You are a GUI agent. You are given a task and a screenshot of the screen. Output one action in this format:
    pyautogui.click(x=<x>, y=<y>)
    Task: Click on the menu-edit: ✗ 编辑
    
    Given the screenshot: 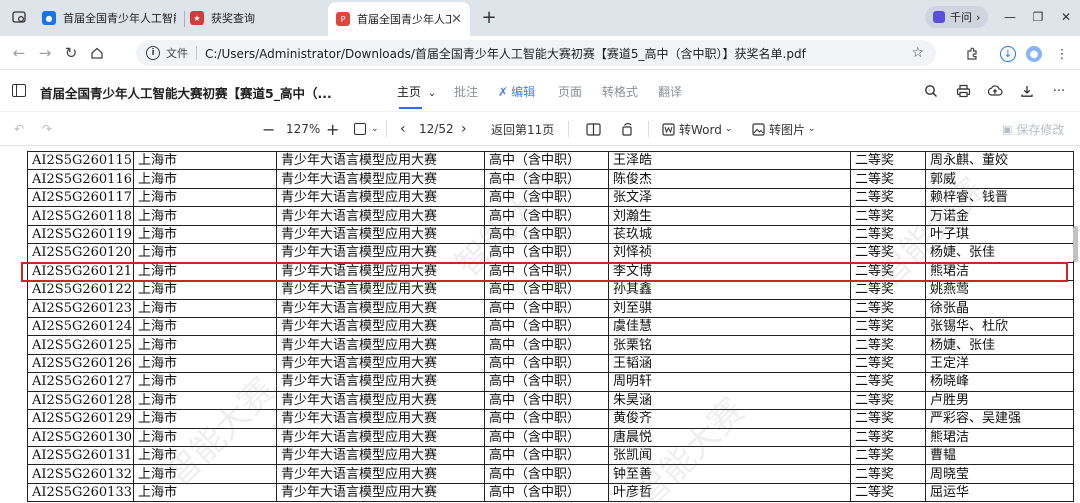 What is the action you would take?
    pyautogui.click(x=516, y=91)
    